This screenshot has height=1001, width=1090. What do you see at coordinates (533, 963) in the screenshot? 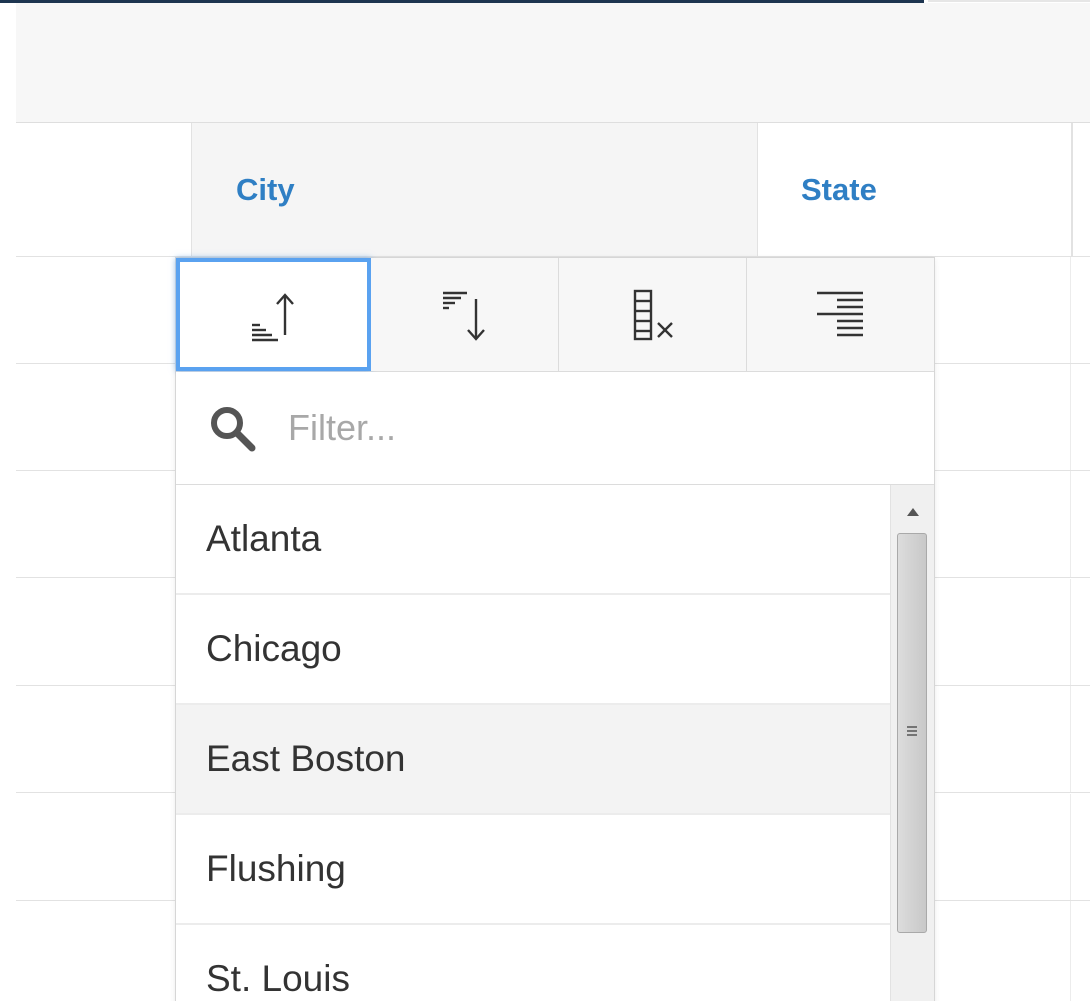
I see `list-item: St. Louis` at bounding box center [533, 963].